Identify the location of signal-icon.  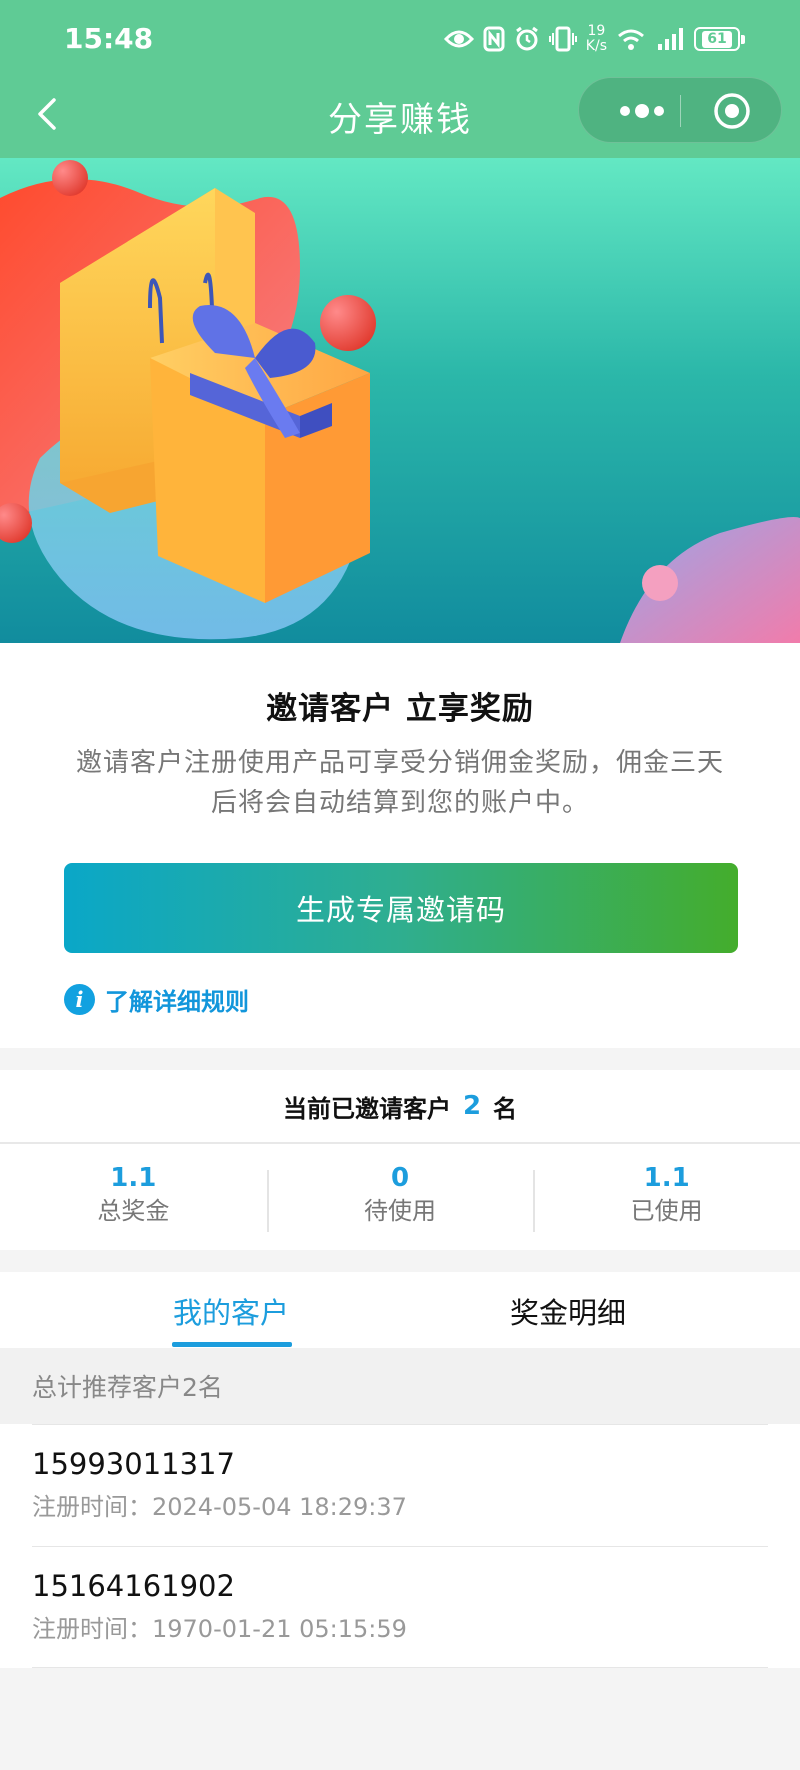
(670, 39).